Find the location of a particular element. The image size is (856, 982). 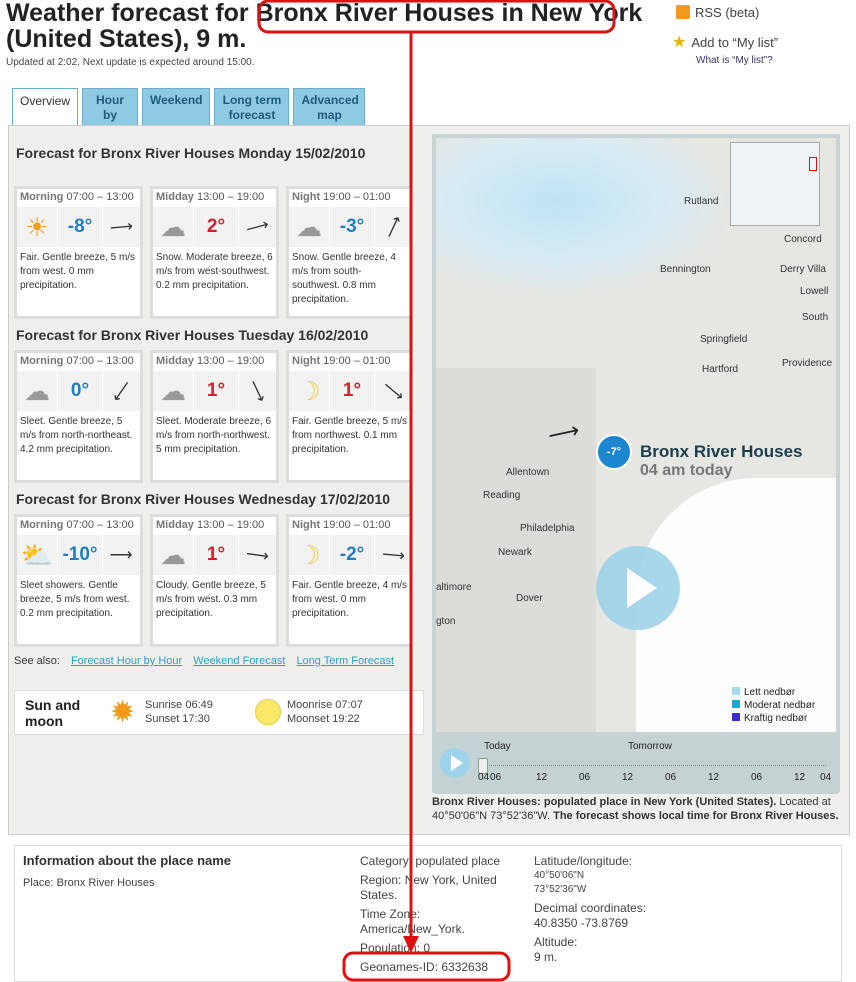

map-place-name: Bronx River Houses is located at coordinates (721, 451).